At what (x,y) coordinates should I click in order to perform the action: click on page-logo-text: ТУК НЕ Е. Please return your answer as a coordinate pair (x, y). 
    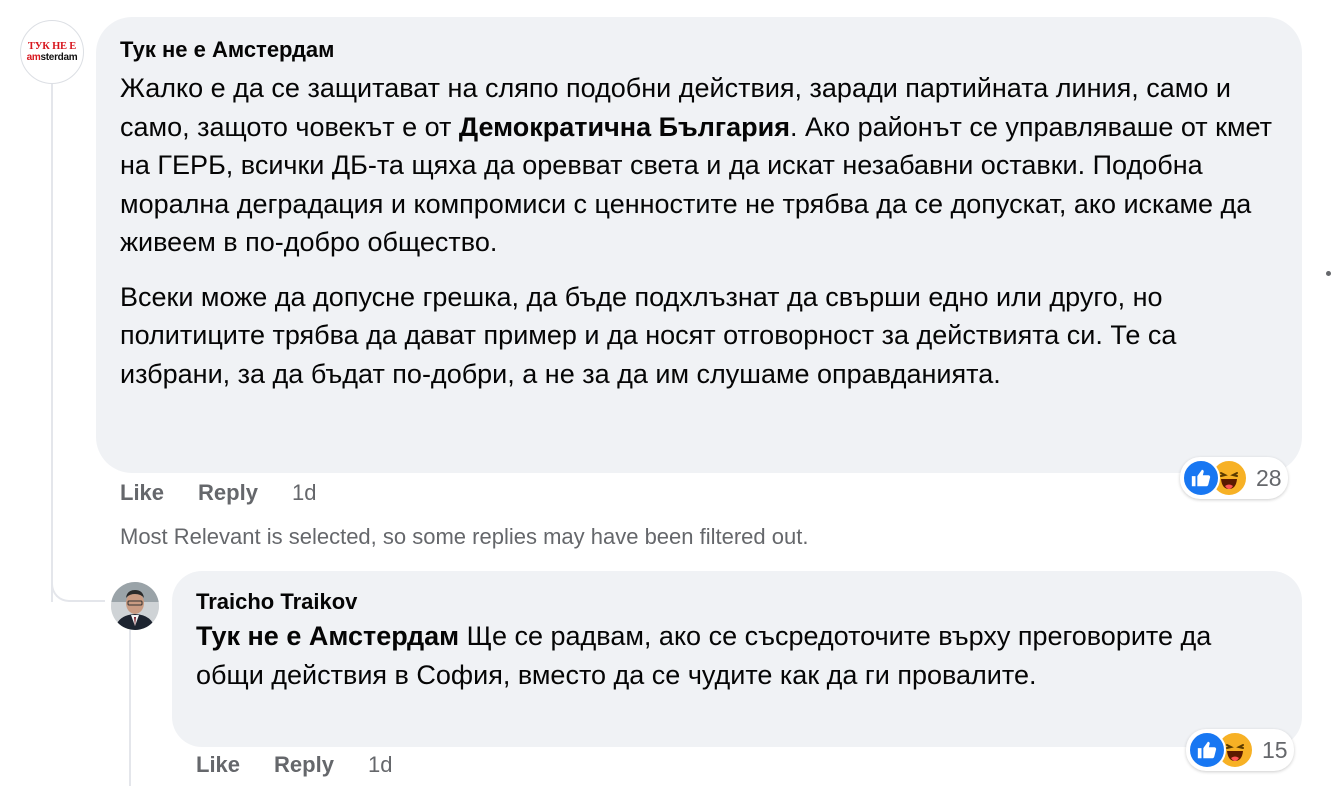
    Looking at the image, I should click on (52, 46).